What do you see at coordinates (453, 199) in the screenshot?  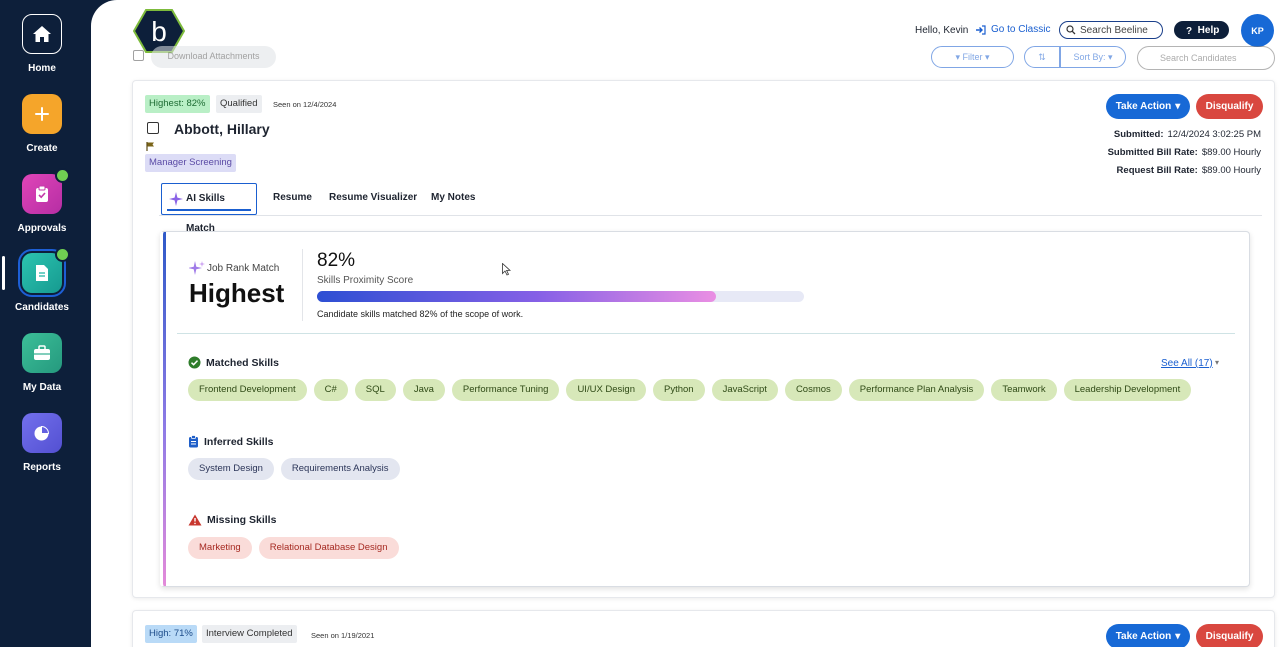 I see `tab-my-notes: My Notes` at bounding box center [453, 199].